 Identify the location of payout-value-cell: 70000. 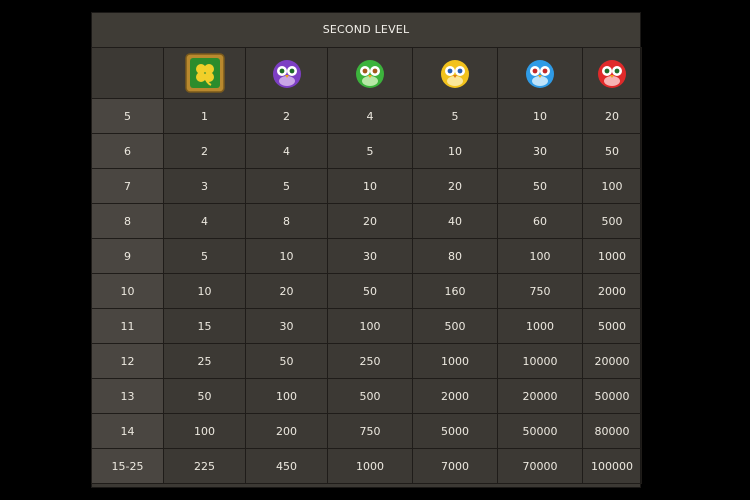
(540, 466).